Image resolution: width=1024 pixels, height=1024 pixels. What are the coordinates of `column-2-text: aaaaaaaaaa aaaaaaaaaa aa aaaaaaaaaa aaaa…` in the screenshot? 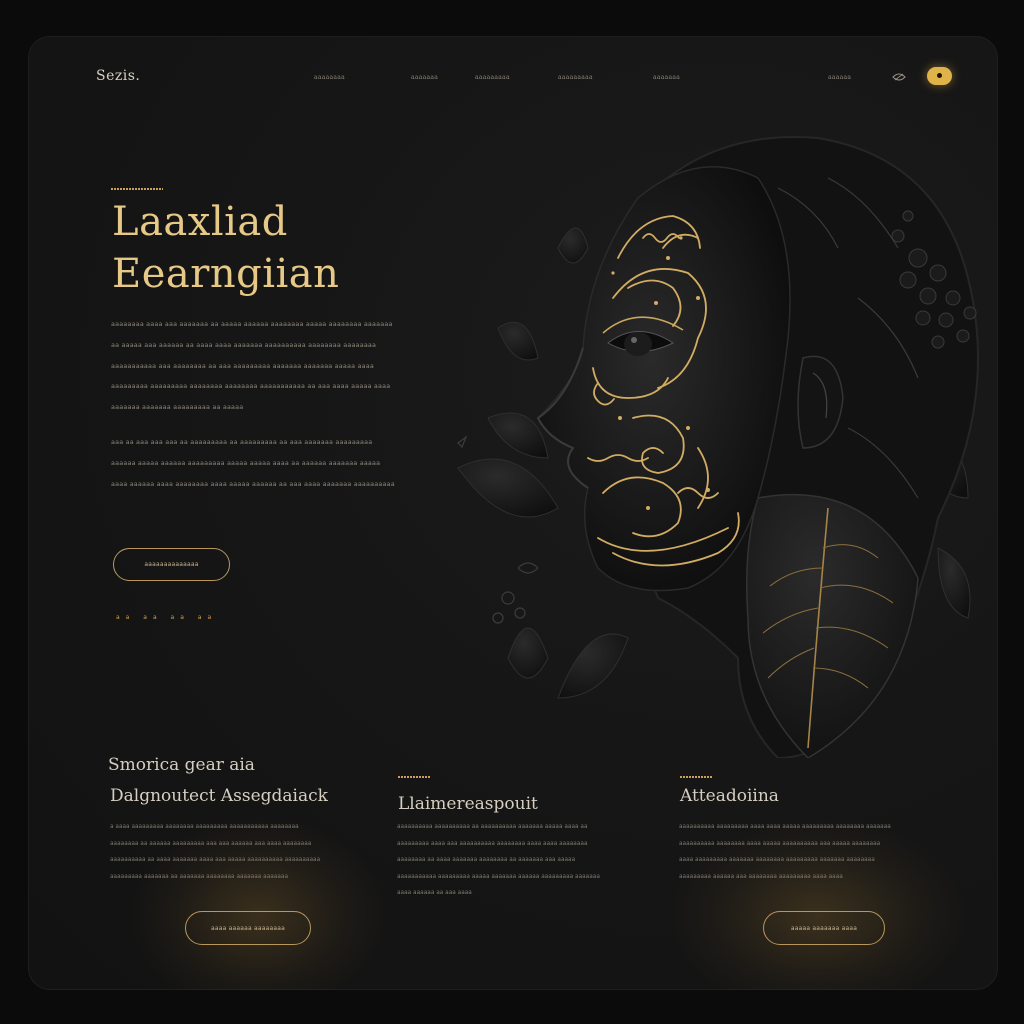 It's located at (498, 860).